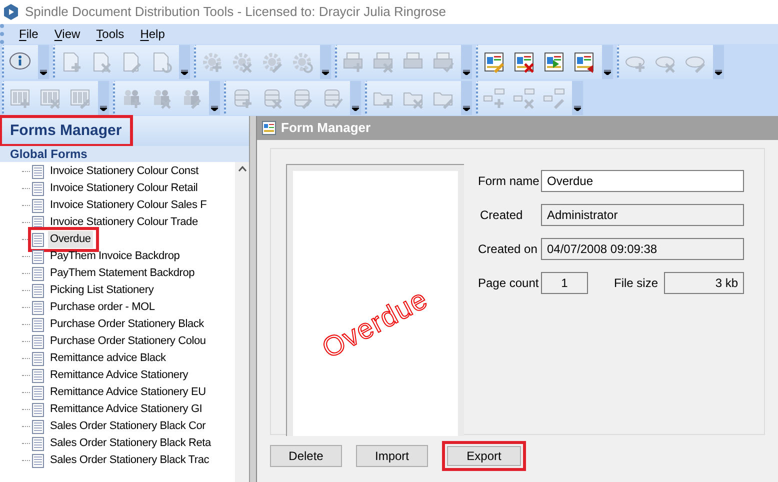 This screenshot has height=482, width=778. Describe the element at coordinates (704, 283) in the screenshot. I see `readonly-field: 3 kb` at that location.